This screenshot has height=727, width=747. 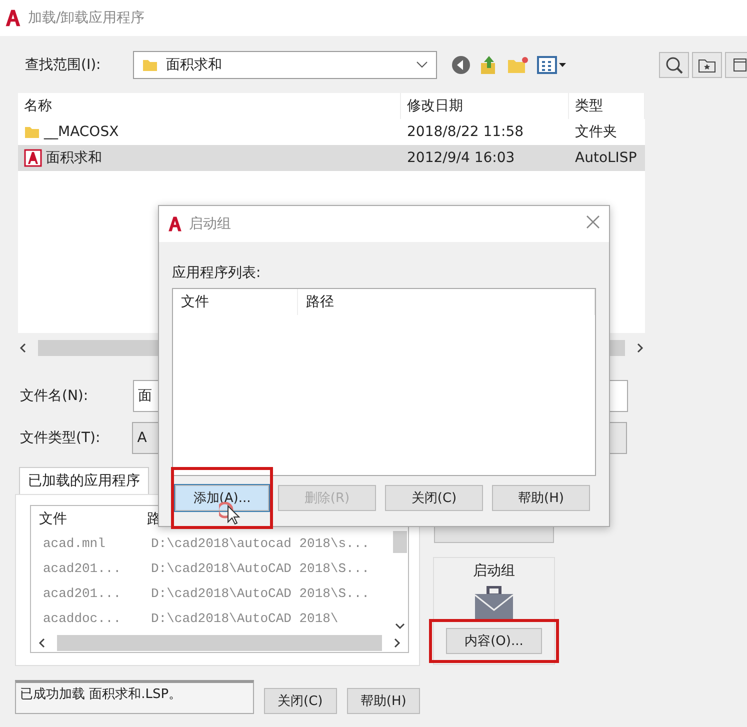 What do you see at coordinates (209, 132) in the screenshot?
I see `file-name: __MACOSX` at bounding box center [209, 132].